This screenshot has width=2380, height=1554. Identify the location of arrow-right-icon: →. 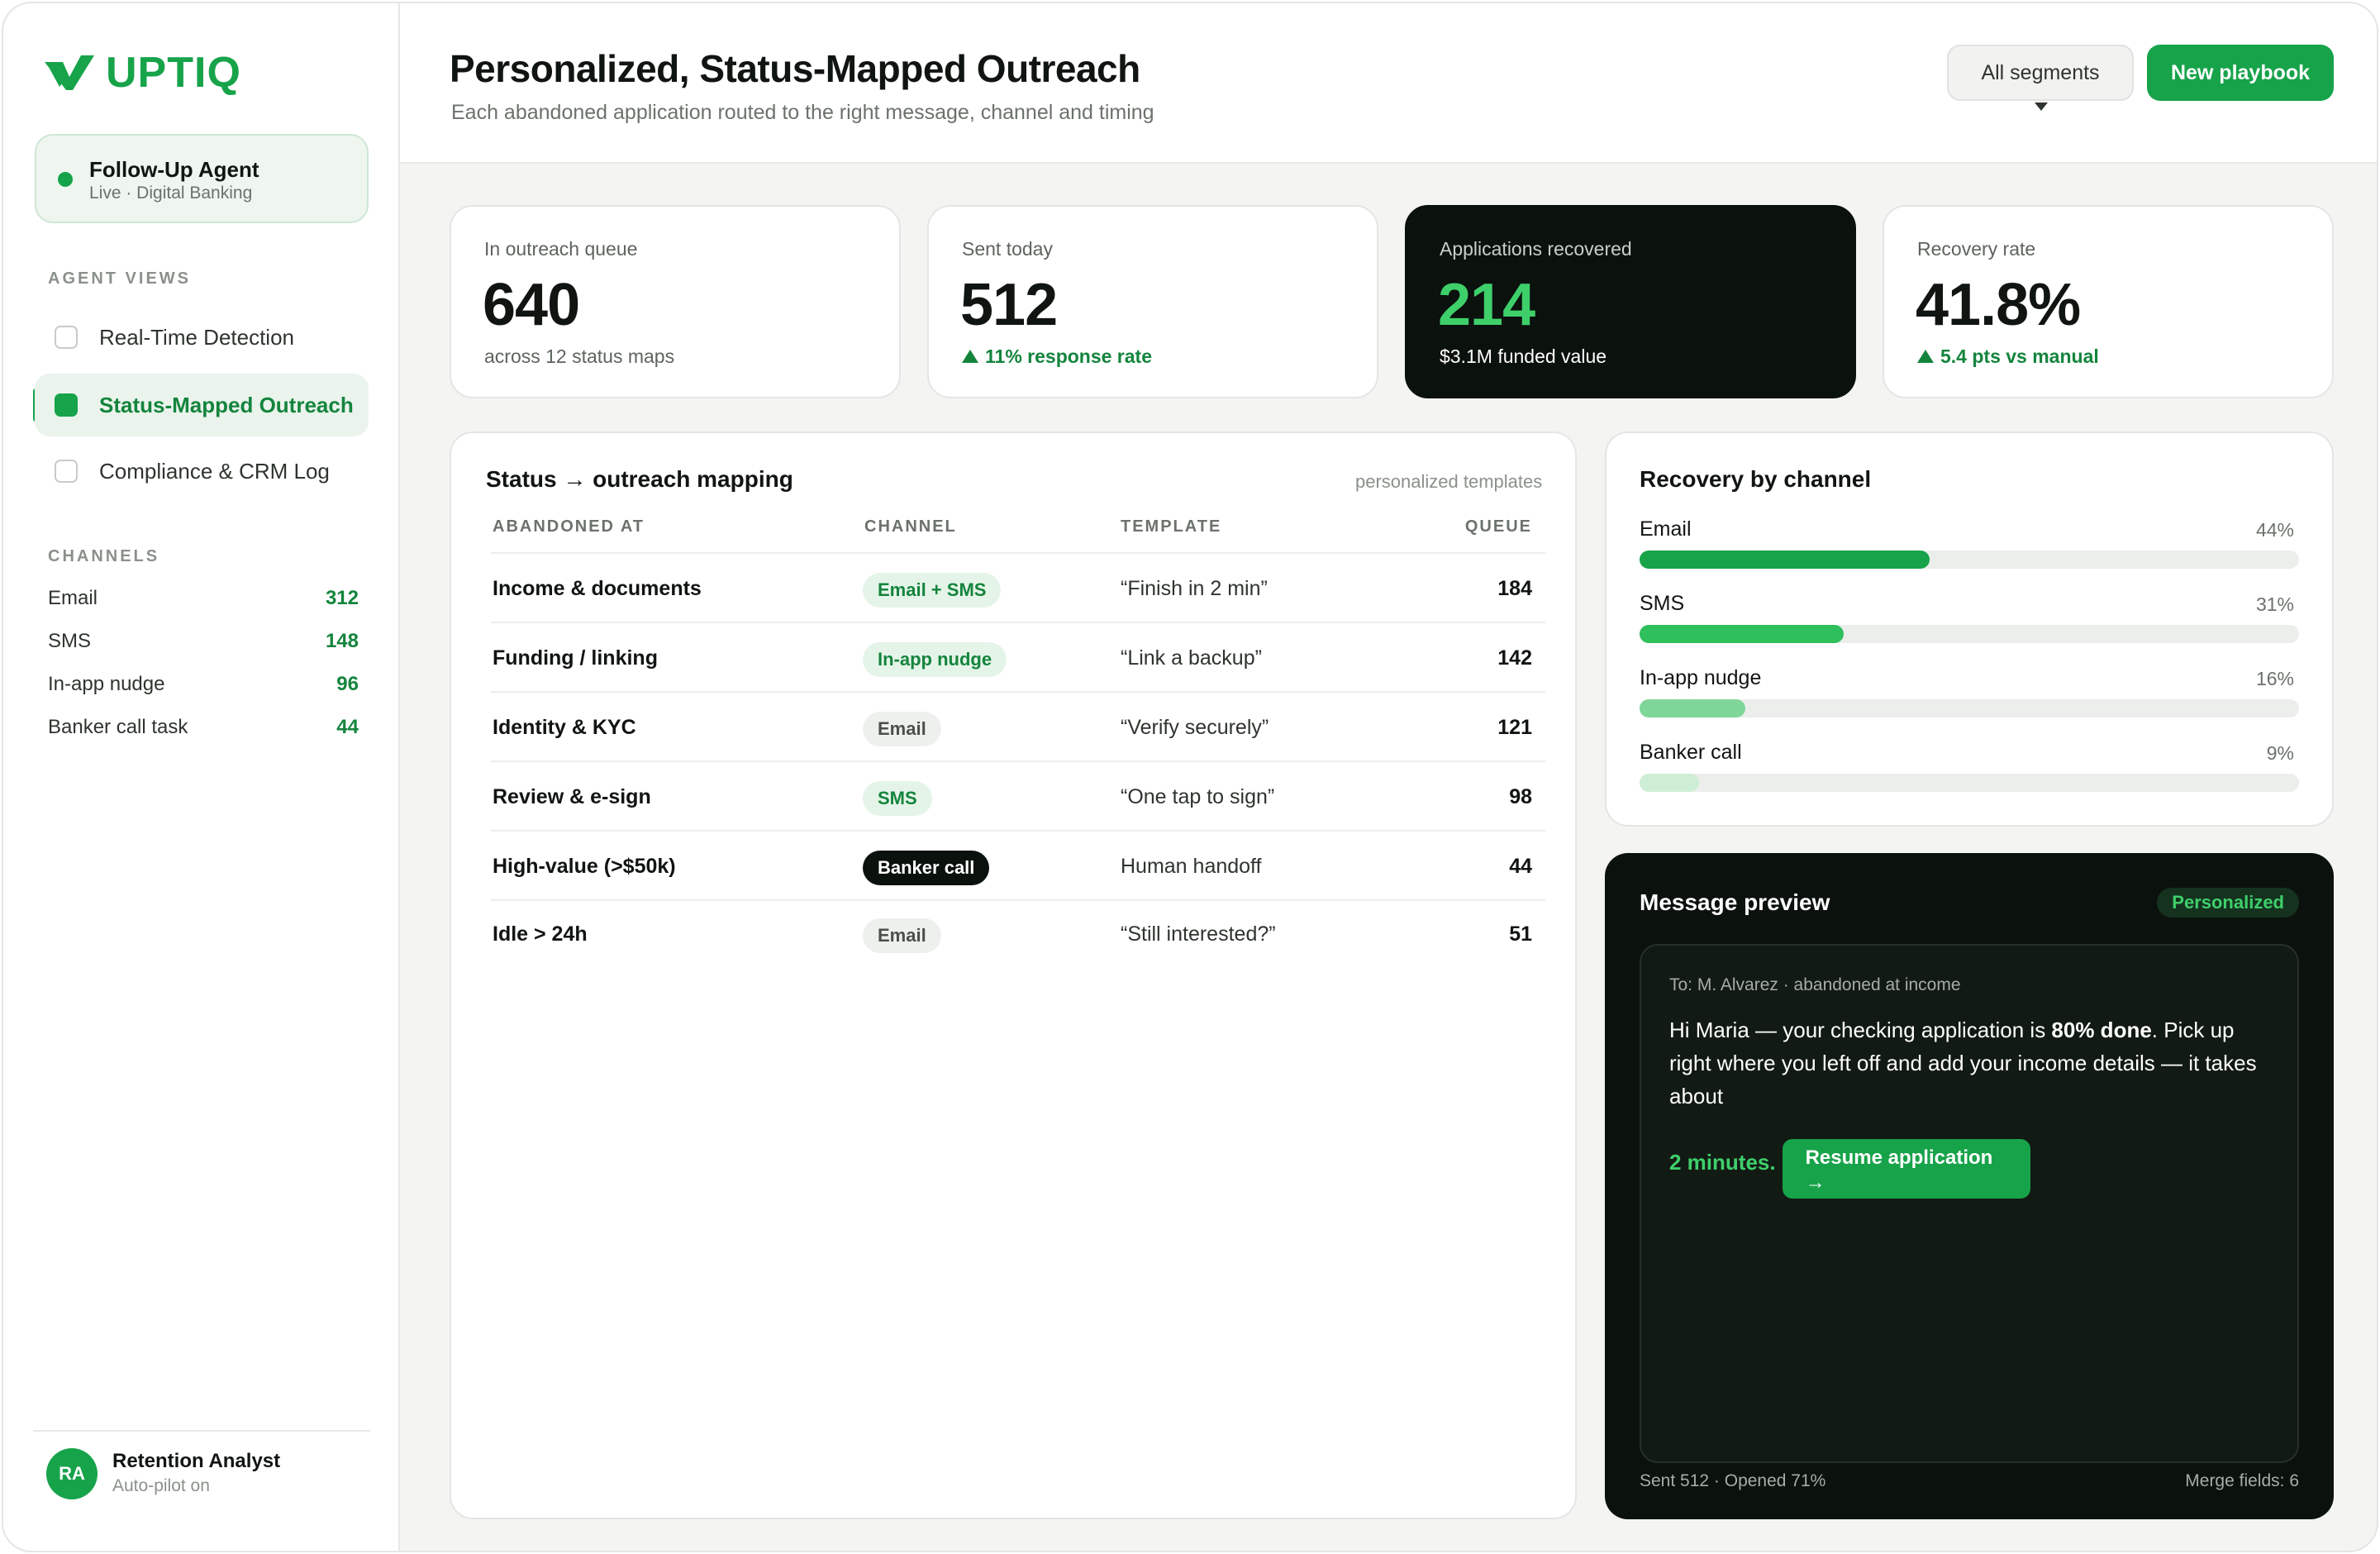
(1815, 1182).